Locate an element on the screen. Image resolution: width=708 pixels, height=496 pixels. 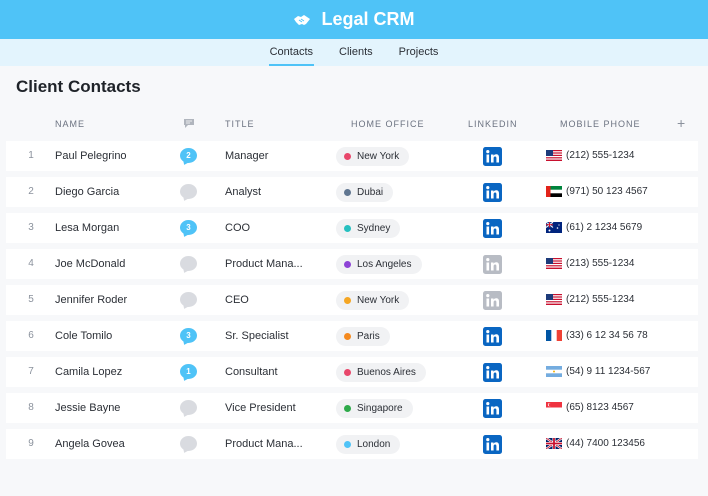
mobile-phone: (61) 2 1234 5679 is located at coordinates (594, 227).